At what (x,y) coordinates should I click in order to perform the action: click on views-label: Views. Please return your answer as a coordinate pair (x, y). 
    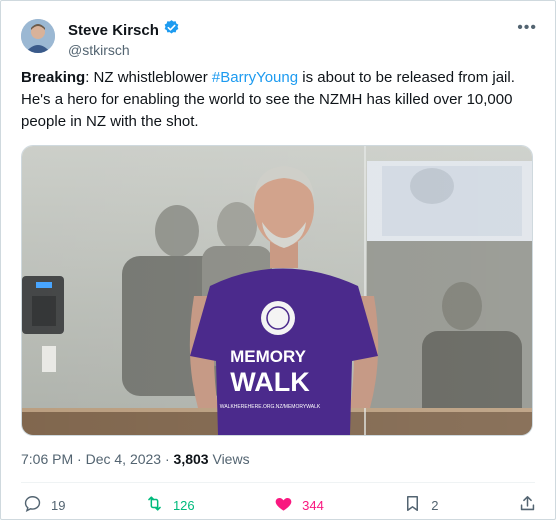
    Looking at the image, I should click on (229, 459).